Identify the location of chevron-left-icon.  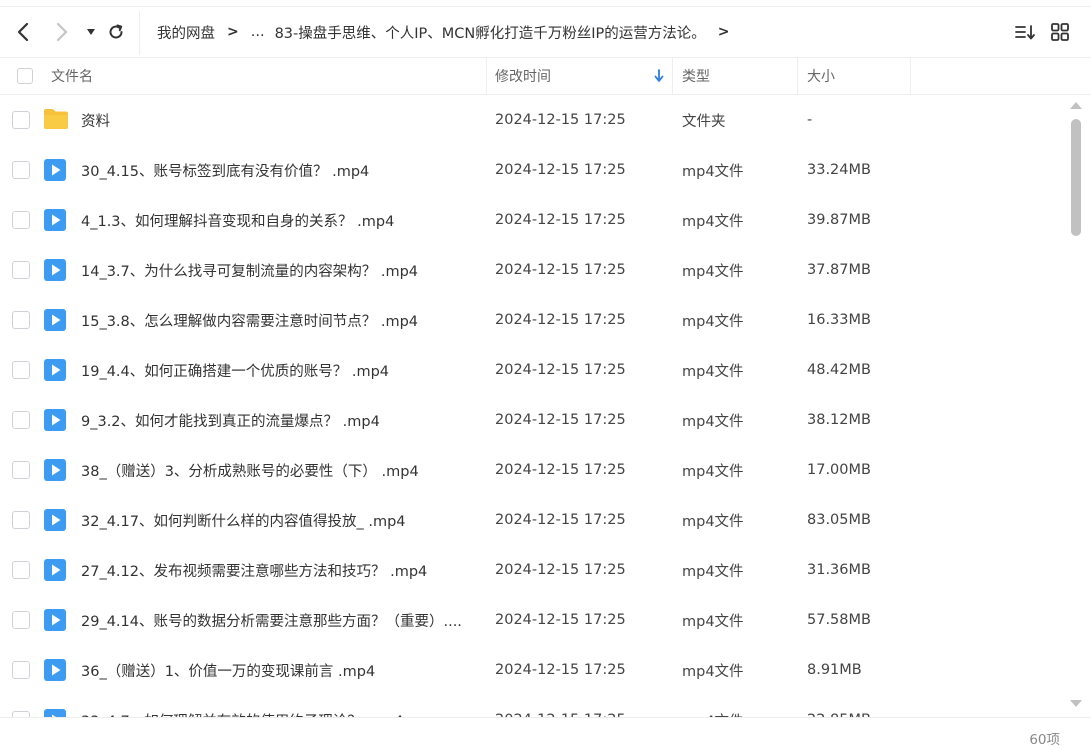
(23, 32).